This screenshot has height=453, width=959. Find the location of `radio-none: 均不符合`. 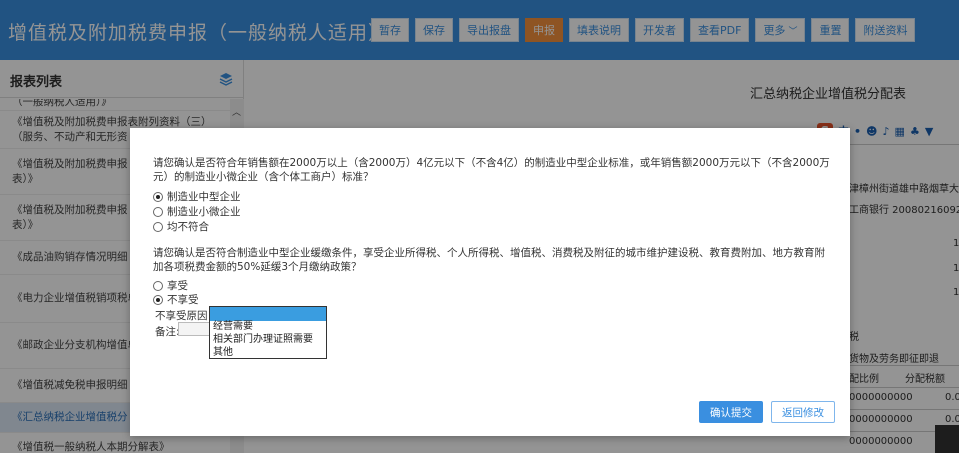

radio-none: 均不符合 is located at coordinates (181, 226).